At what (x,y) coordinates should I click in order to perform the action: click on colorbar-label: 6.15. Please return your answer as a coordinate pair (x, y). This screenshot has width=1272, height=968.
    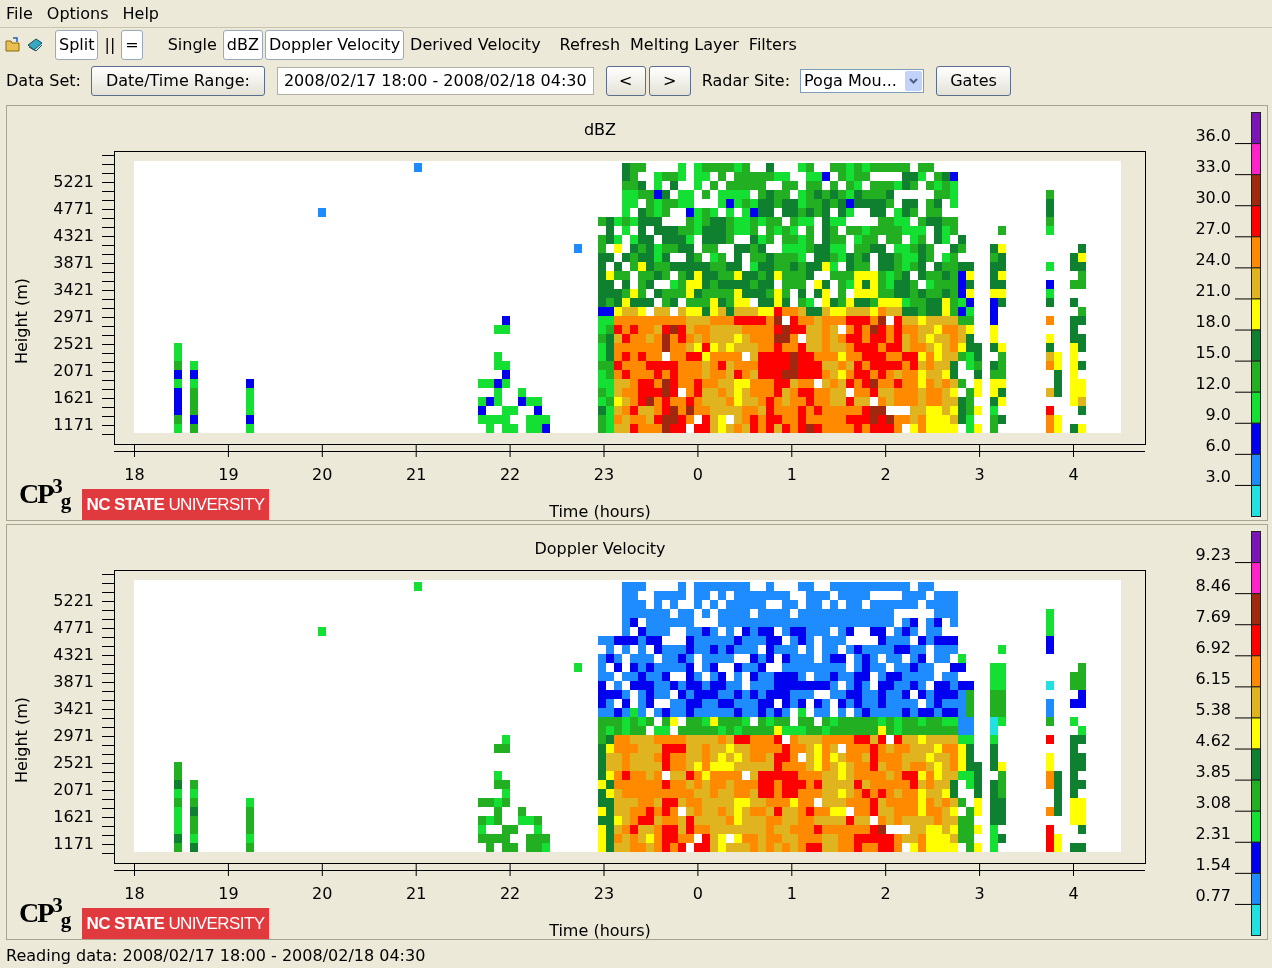
    Looking at the image, I should click on (1213, 678).